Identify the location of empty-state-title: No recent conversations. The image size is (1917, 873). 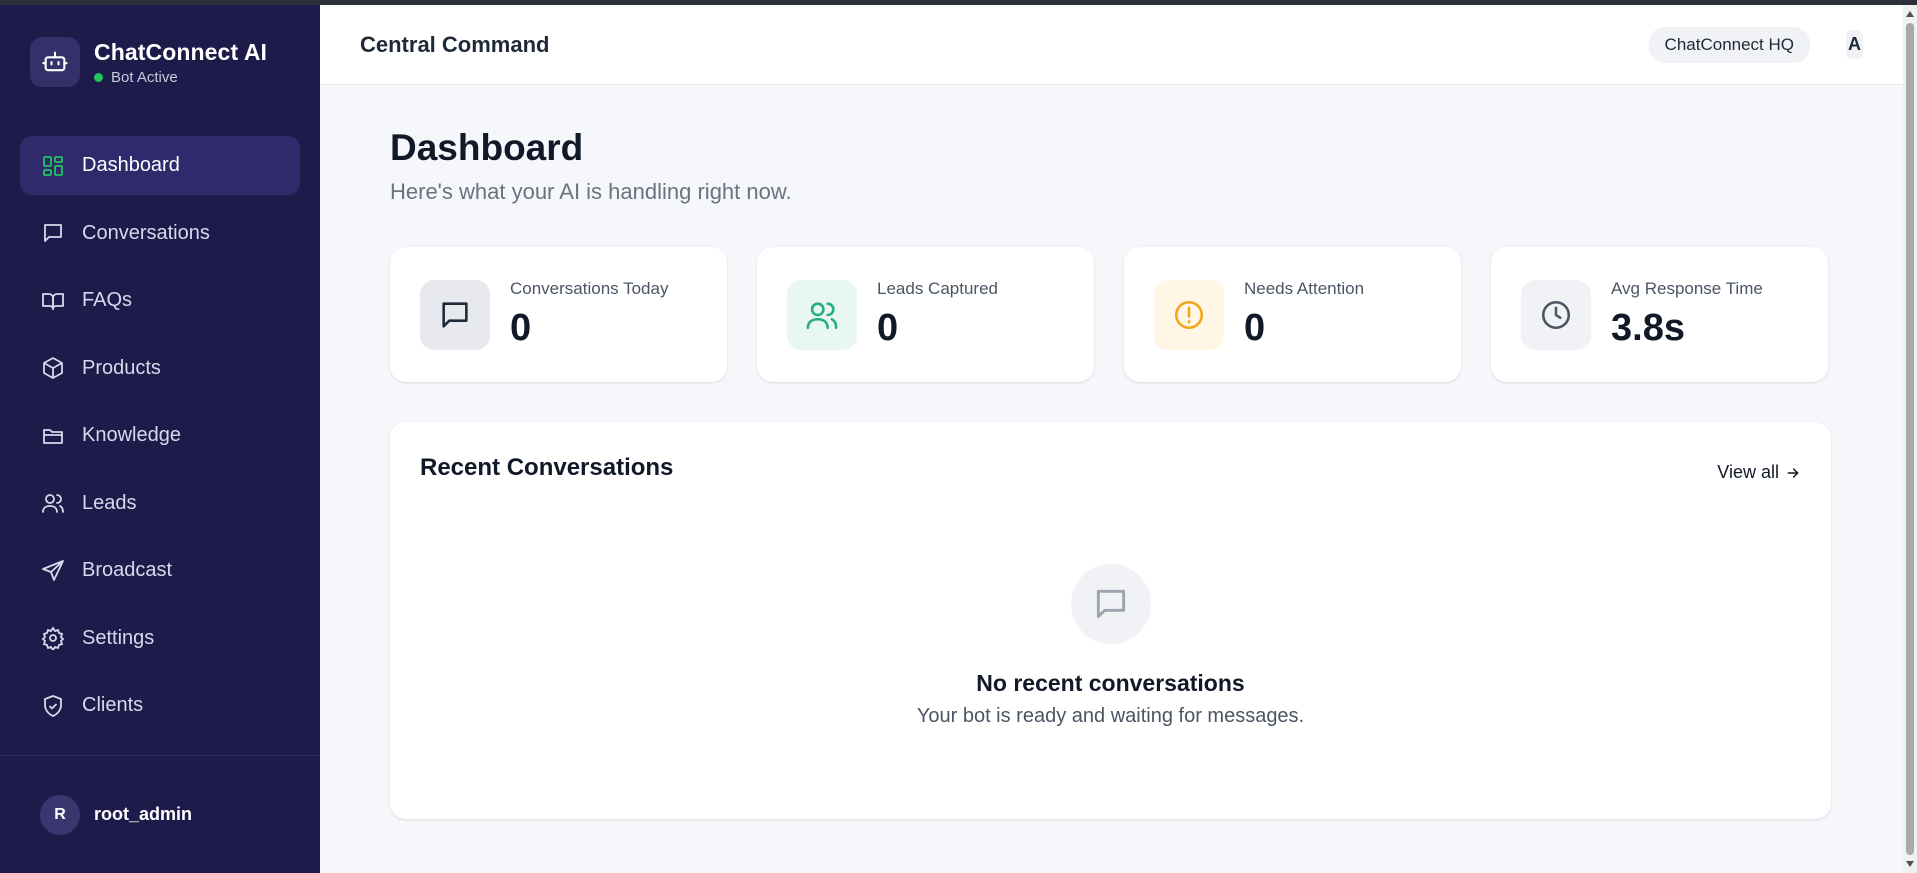
(1110, 683).